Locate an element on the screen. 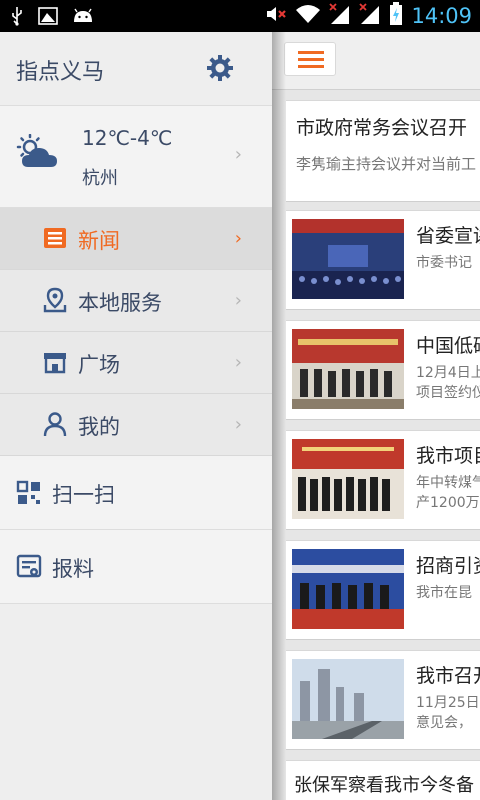  news-summary: 11月25日 意见会， is located at coordinates (448, 713).